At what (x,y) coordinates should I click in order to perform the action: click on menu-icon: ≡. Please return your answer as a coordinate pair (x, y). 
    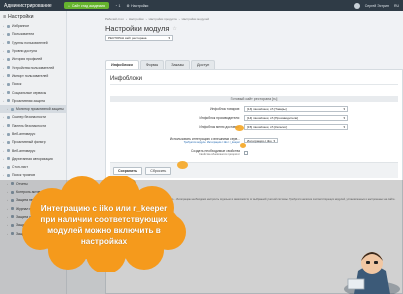
    Looking at the image, I should click on (4, 17).